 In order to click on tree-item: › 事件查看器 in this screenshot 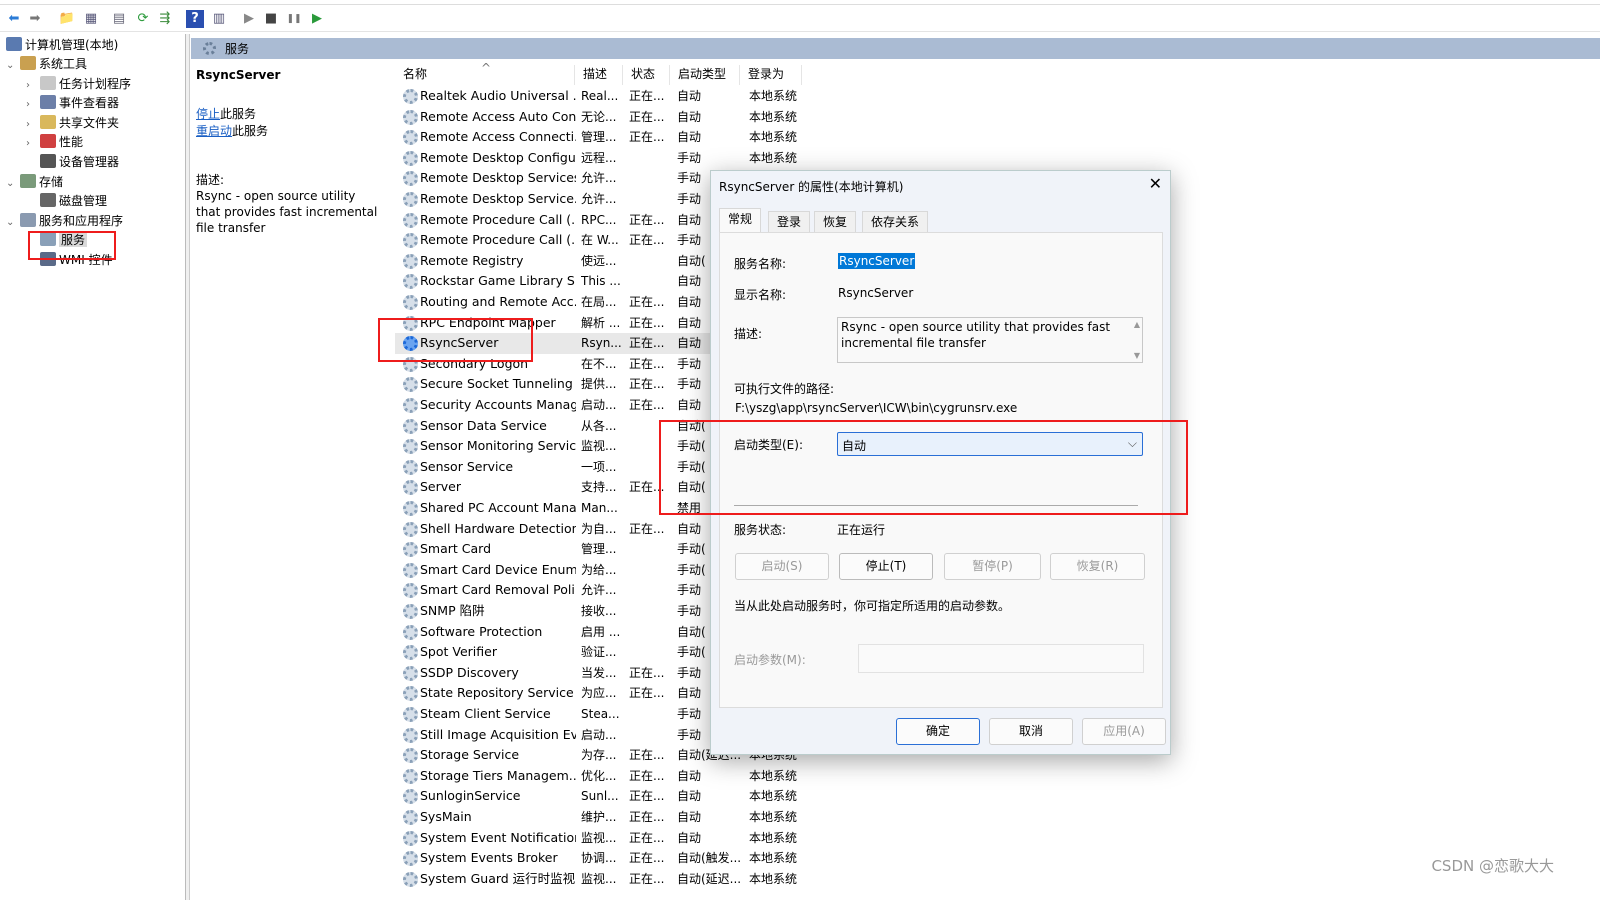, I will do `click(72, 103)`.